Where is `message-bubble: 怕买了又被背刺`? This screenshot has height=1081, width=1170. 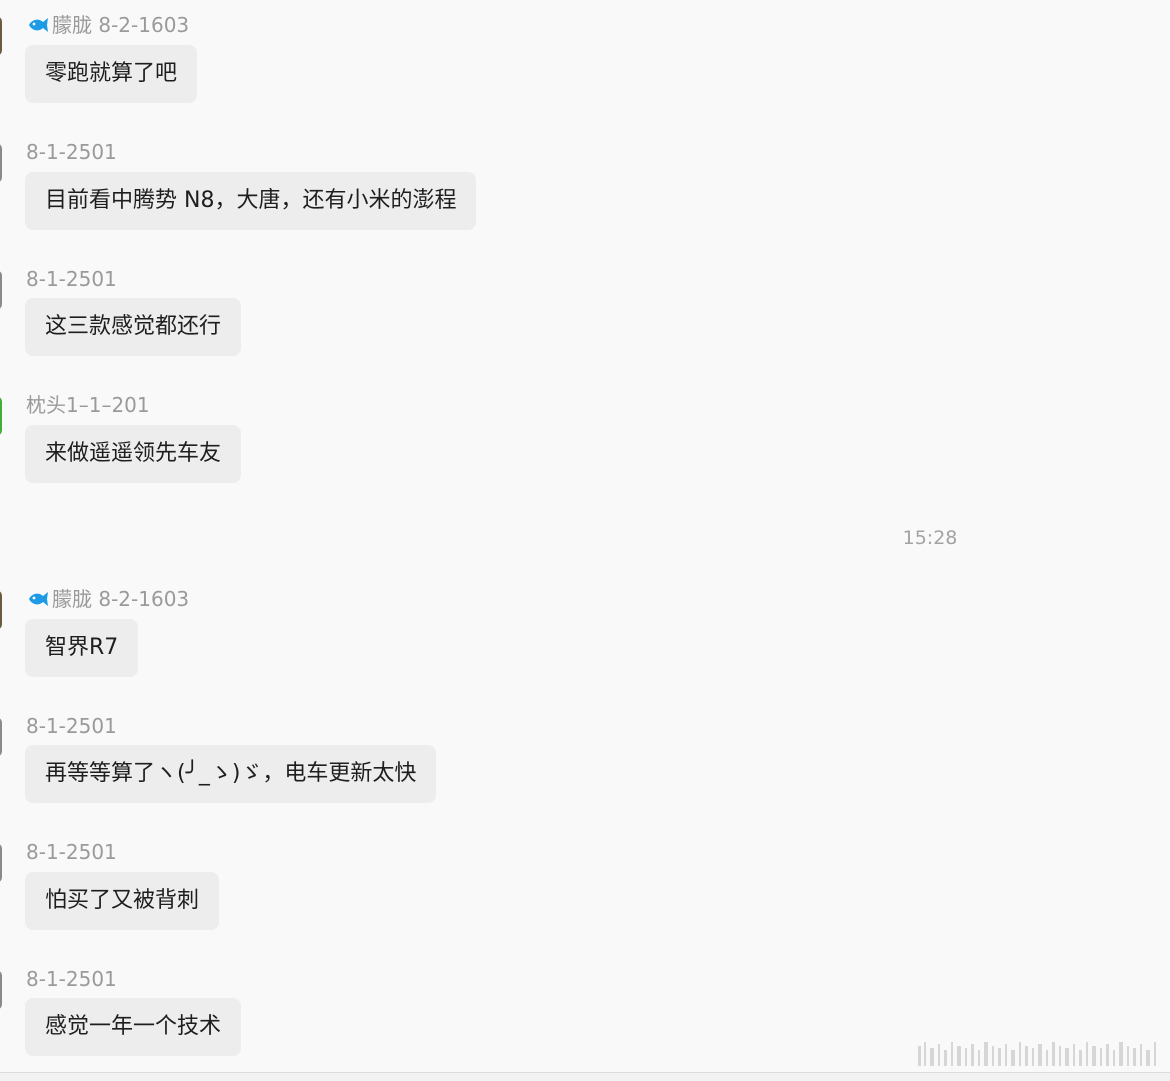 message-bubble: 怕买了又被背刺 is located at coordinates (122, 901).